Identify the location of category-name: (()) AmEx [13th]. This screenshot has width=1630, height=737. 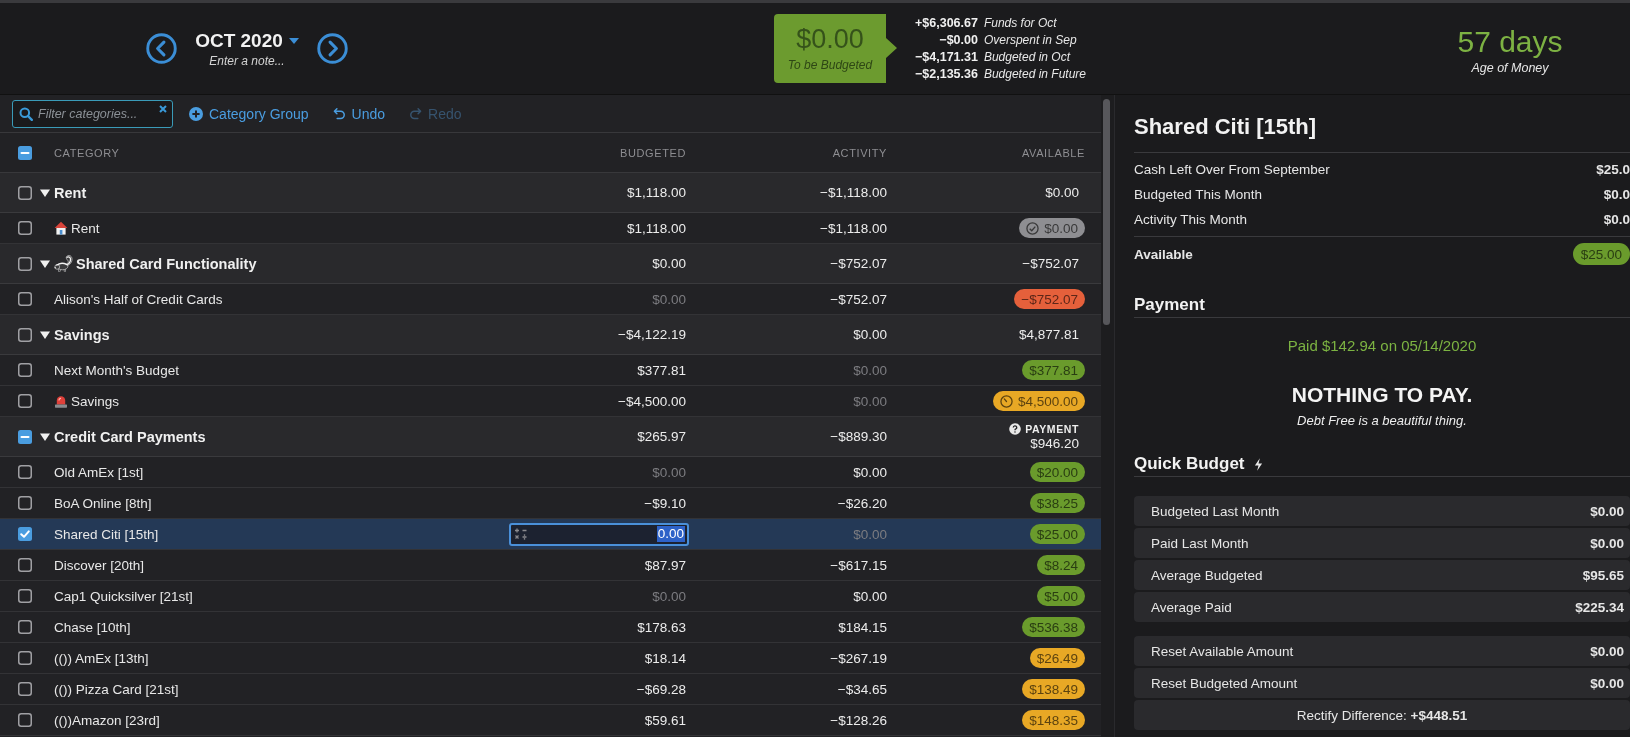
(101, 658).